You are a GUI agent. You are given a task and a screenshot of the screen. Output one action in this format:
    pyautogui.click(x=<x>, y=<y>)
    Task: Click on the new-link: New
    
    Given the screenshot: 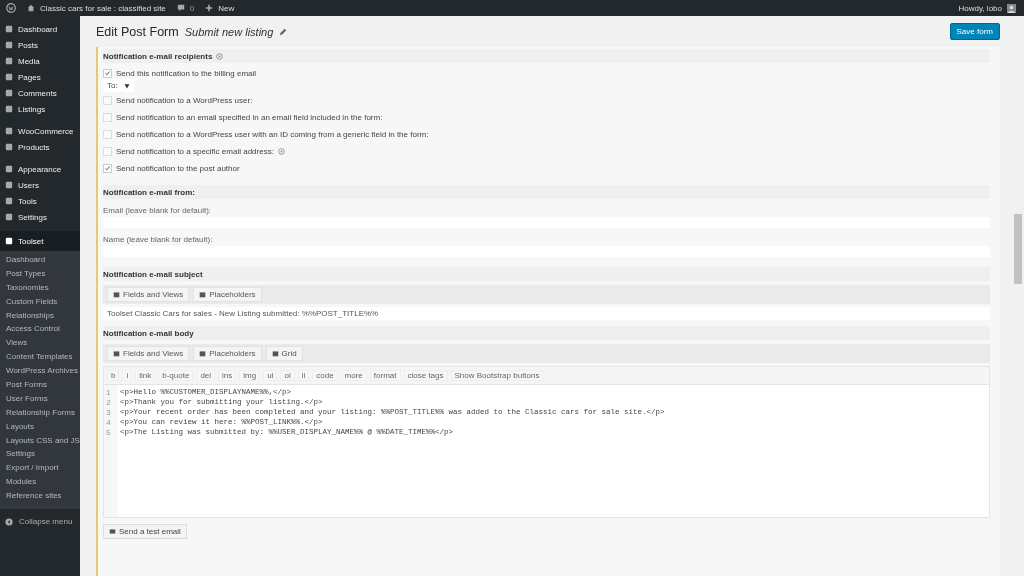 What is the action you would take?
    pyautogui.click(x=226, y=8)
    